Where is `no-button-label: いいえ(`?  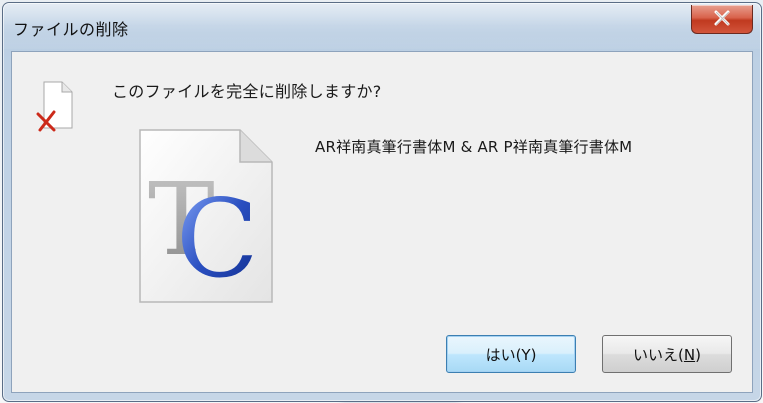
no-button-label: いいえ( is located at coordinates (658, 354).